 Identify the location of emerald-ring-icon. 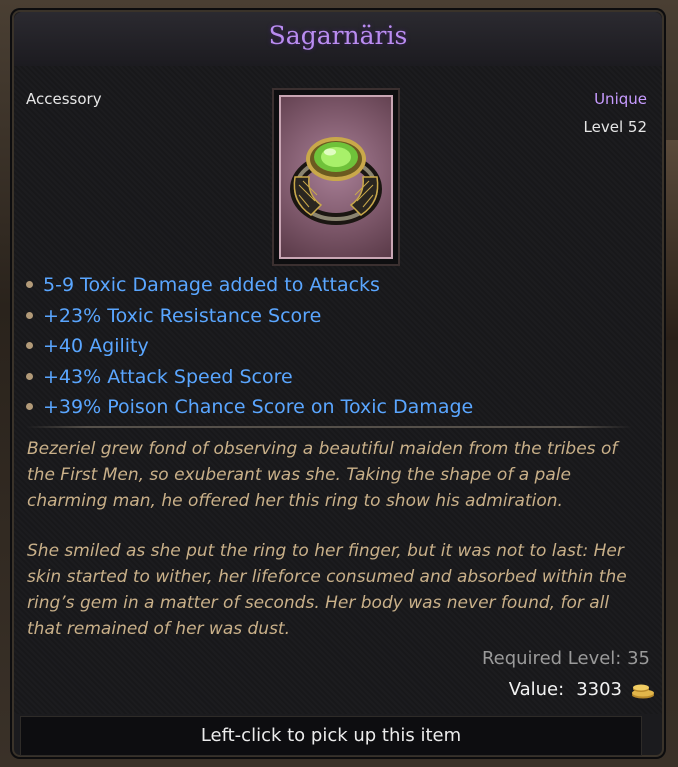
(336, 181).